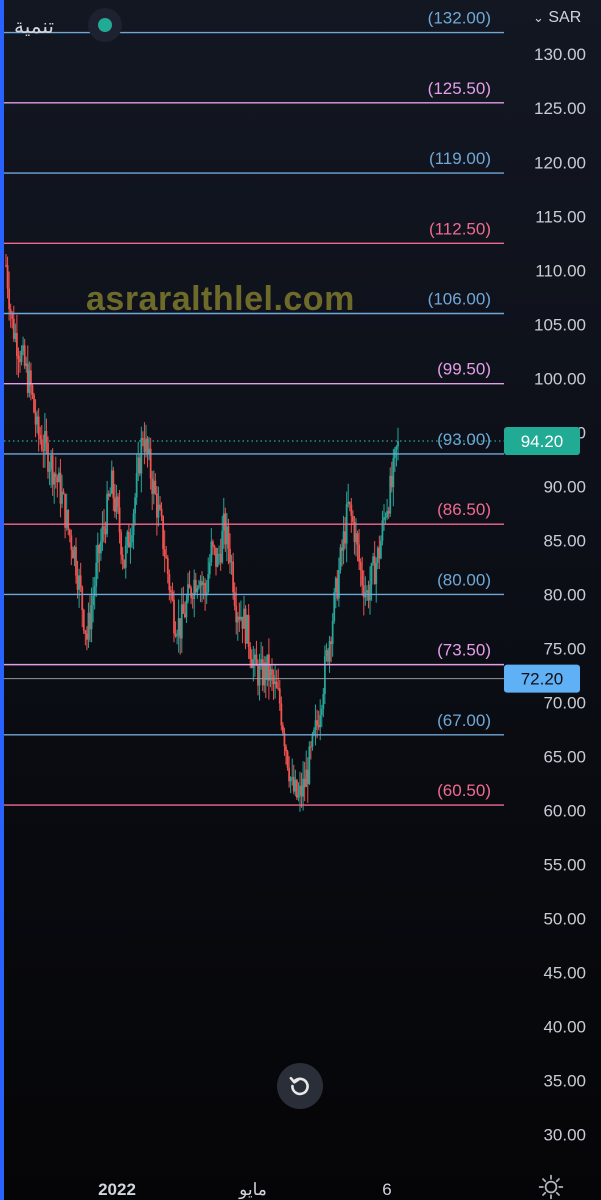 Image resolution: width=601 pixels, height=1200 pixels. I want to click on last-price-label: 94.20, so click(542, 441).